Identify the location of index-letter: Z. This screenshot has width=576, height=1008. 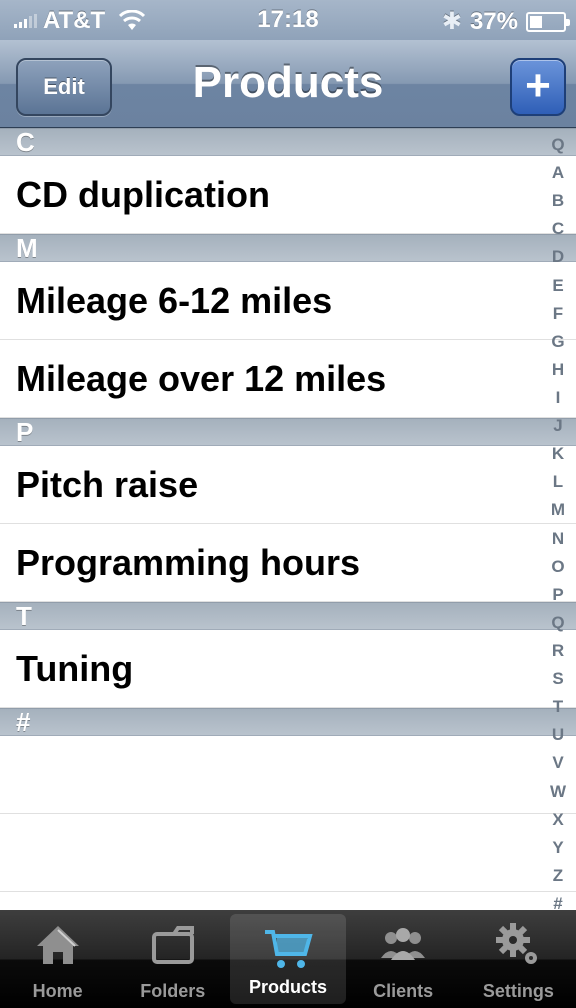
(558, 875).